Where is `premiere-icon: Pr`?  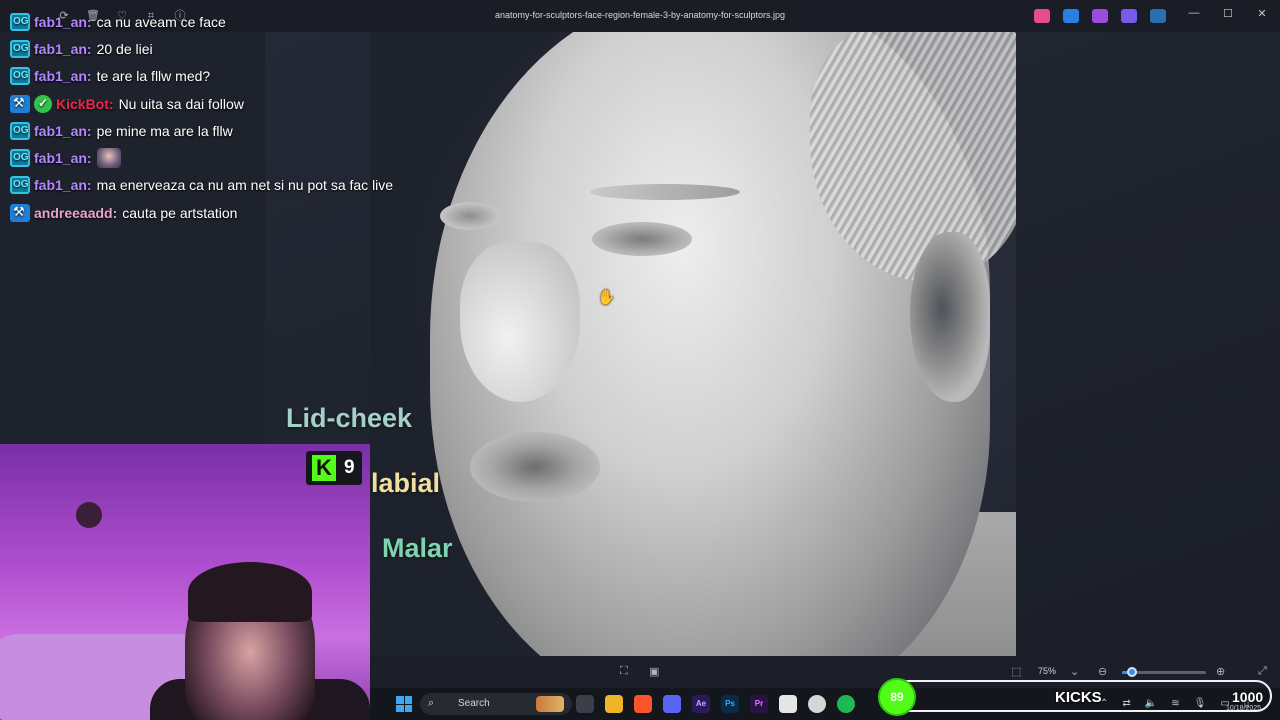
premiere-icon: Pr is located at coordinates (759, 704).